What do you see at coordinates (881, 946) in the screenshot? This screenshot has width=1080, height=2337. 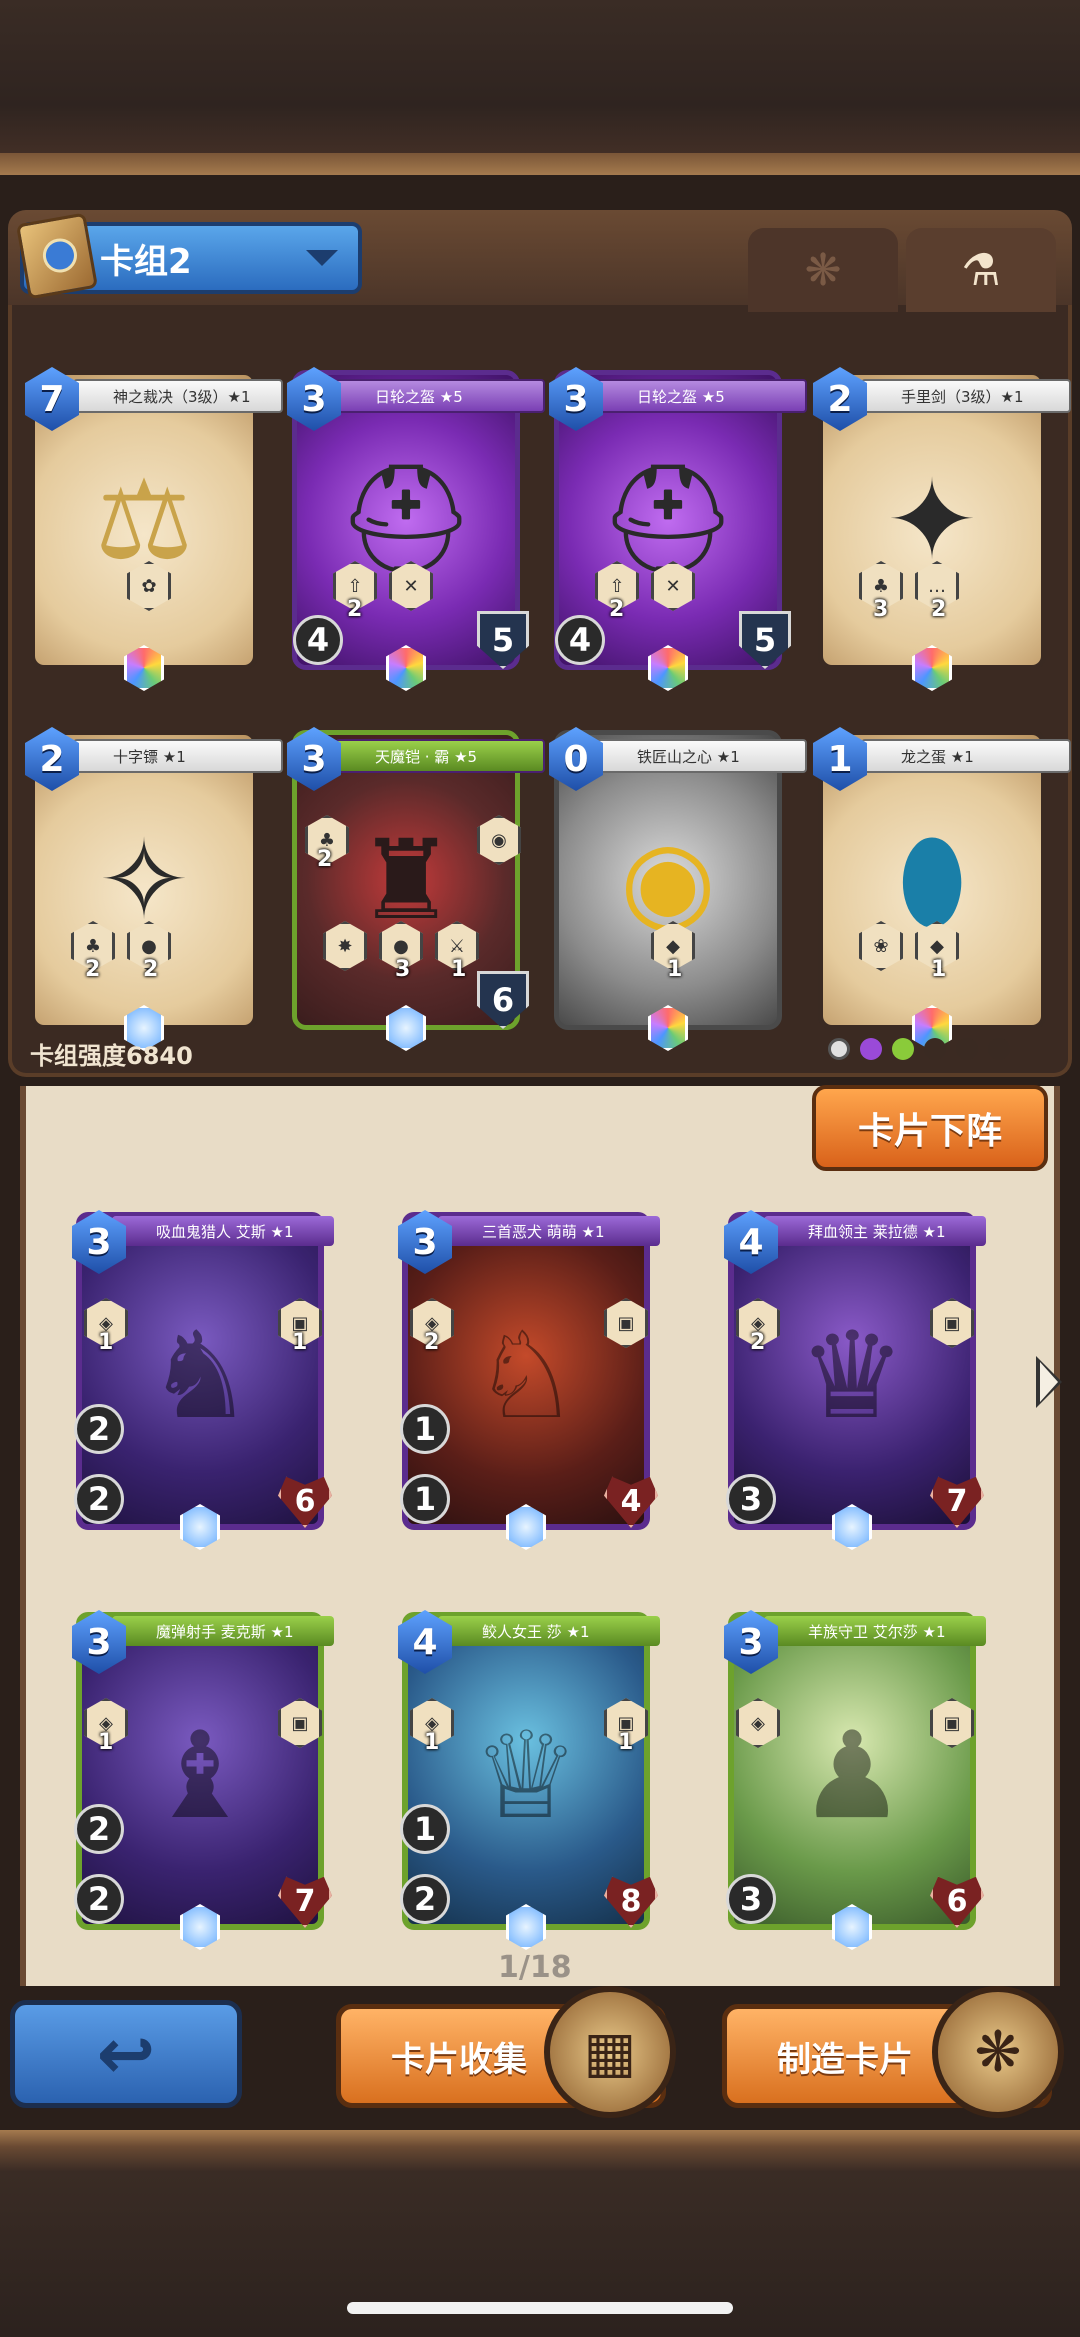 I see `fruit-icon: ❀` at bounding box center [881, 946].